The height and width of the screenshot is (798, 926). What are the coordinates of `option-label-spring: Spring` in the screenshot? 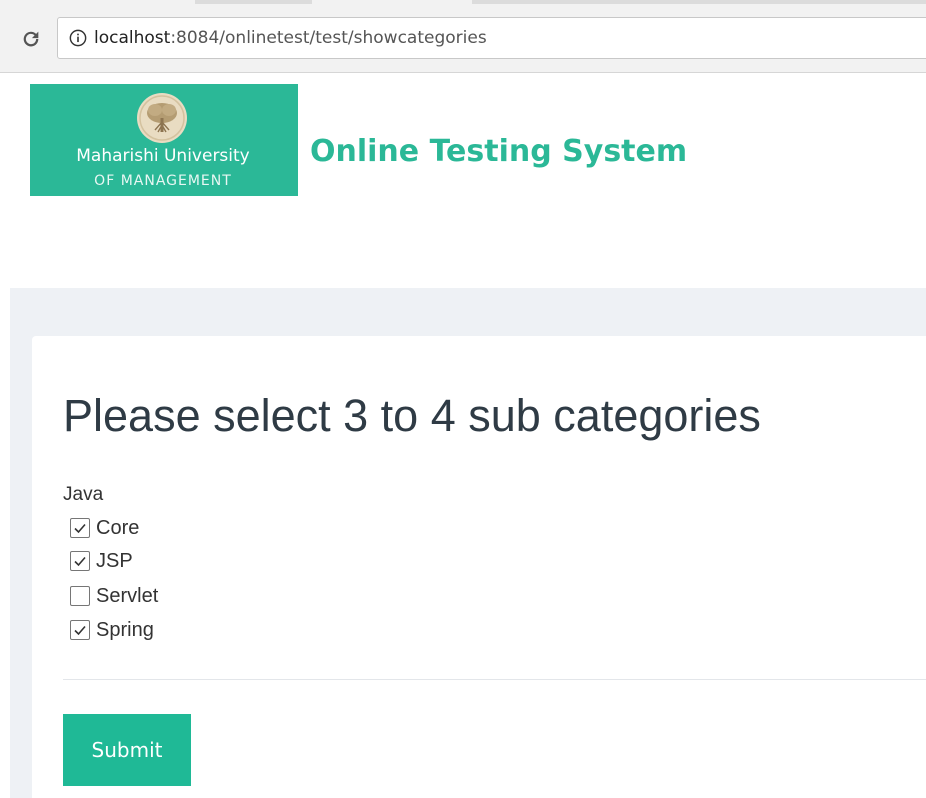 It's located at (125, 629).